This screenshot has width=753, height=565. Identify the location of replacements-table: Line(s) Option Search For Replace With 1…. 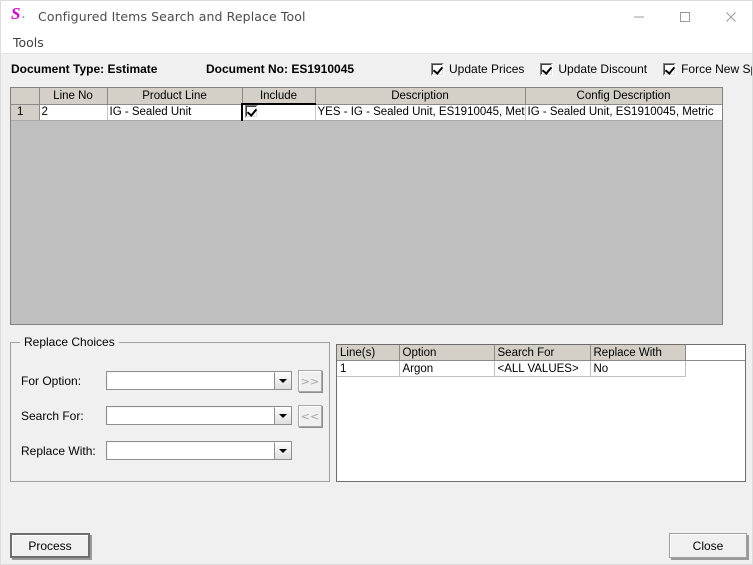
(541, 361).